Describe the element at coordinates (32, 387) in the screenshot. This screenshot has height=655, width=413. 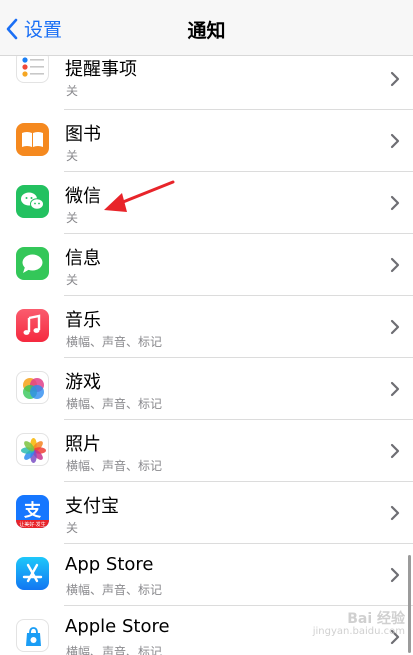
I see `game-center-icon` at that location.